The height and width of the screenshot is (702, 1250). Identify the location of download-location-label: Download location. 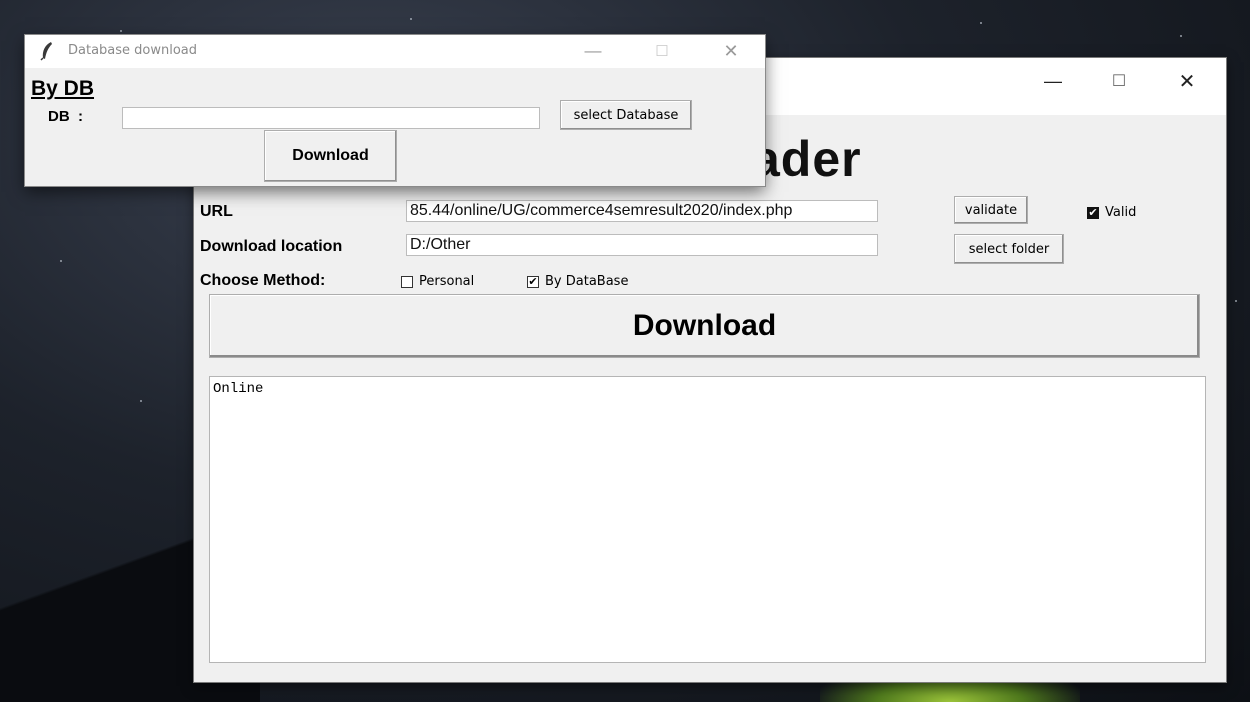
(271, 246).